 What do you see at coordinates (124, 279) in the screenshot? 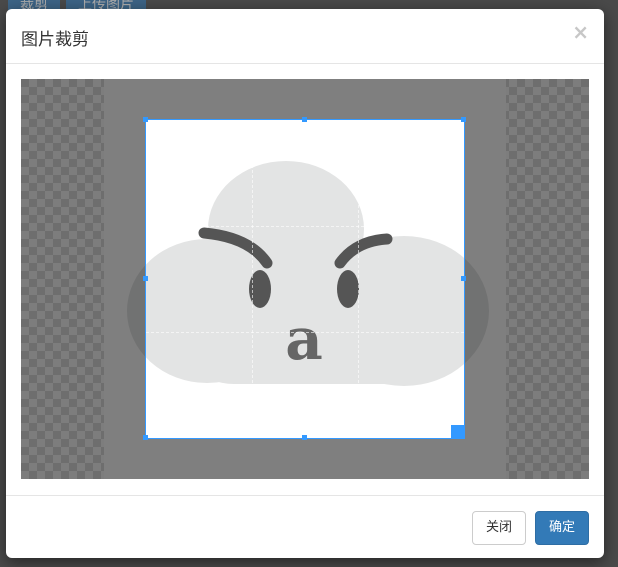
I see `crop-mask-left` at bounding box center [124, 279].